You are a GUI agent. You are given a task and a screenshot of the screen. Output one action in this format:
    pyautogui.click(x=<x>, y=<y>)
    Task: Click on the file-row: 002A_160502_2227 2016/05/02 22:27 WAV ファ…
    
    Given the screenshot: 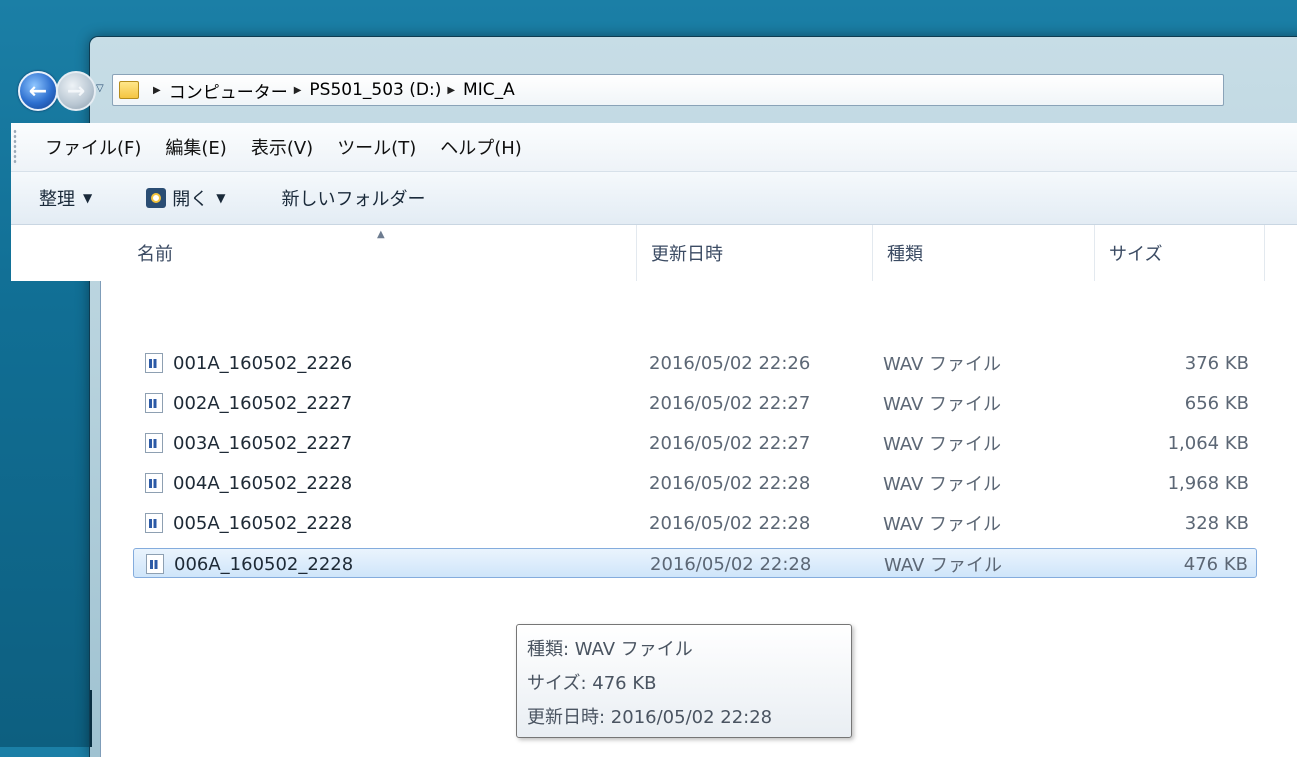 What is the action you would take?
    pyautogui.click(x=695, y=403)
    